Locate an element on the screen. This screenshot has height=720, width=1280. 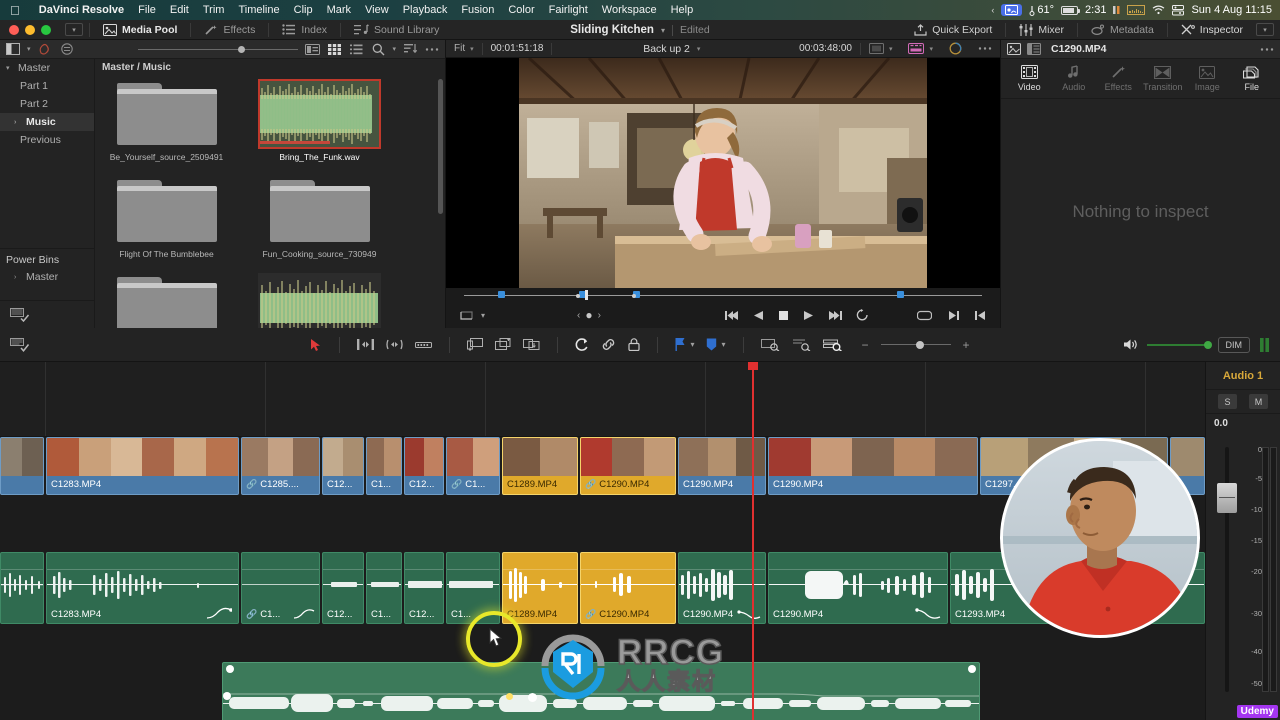
inspector-clip-view-icon is located at coordinates (1014, 49).